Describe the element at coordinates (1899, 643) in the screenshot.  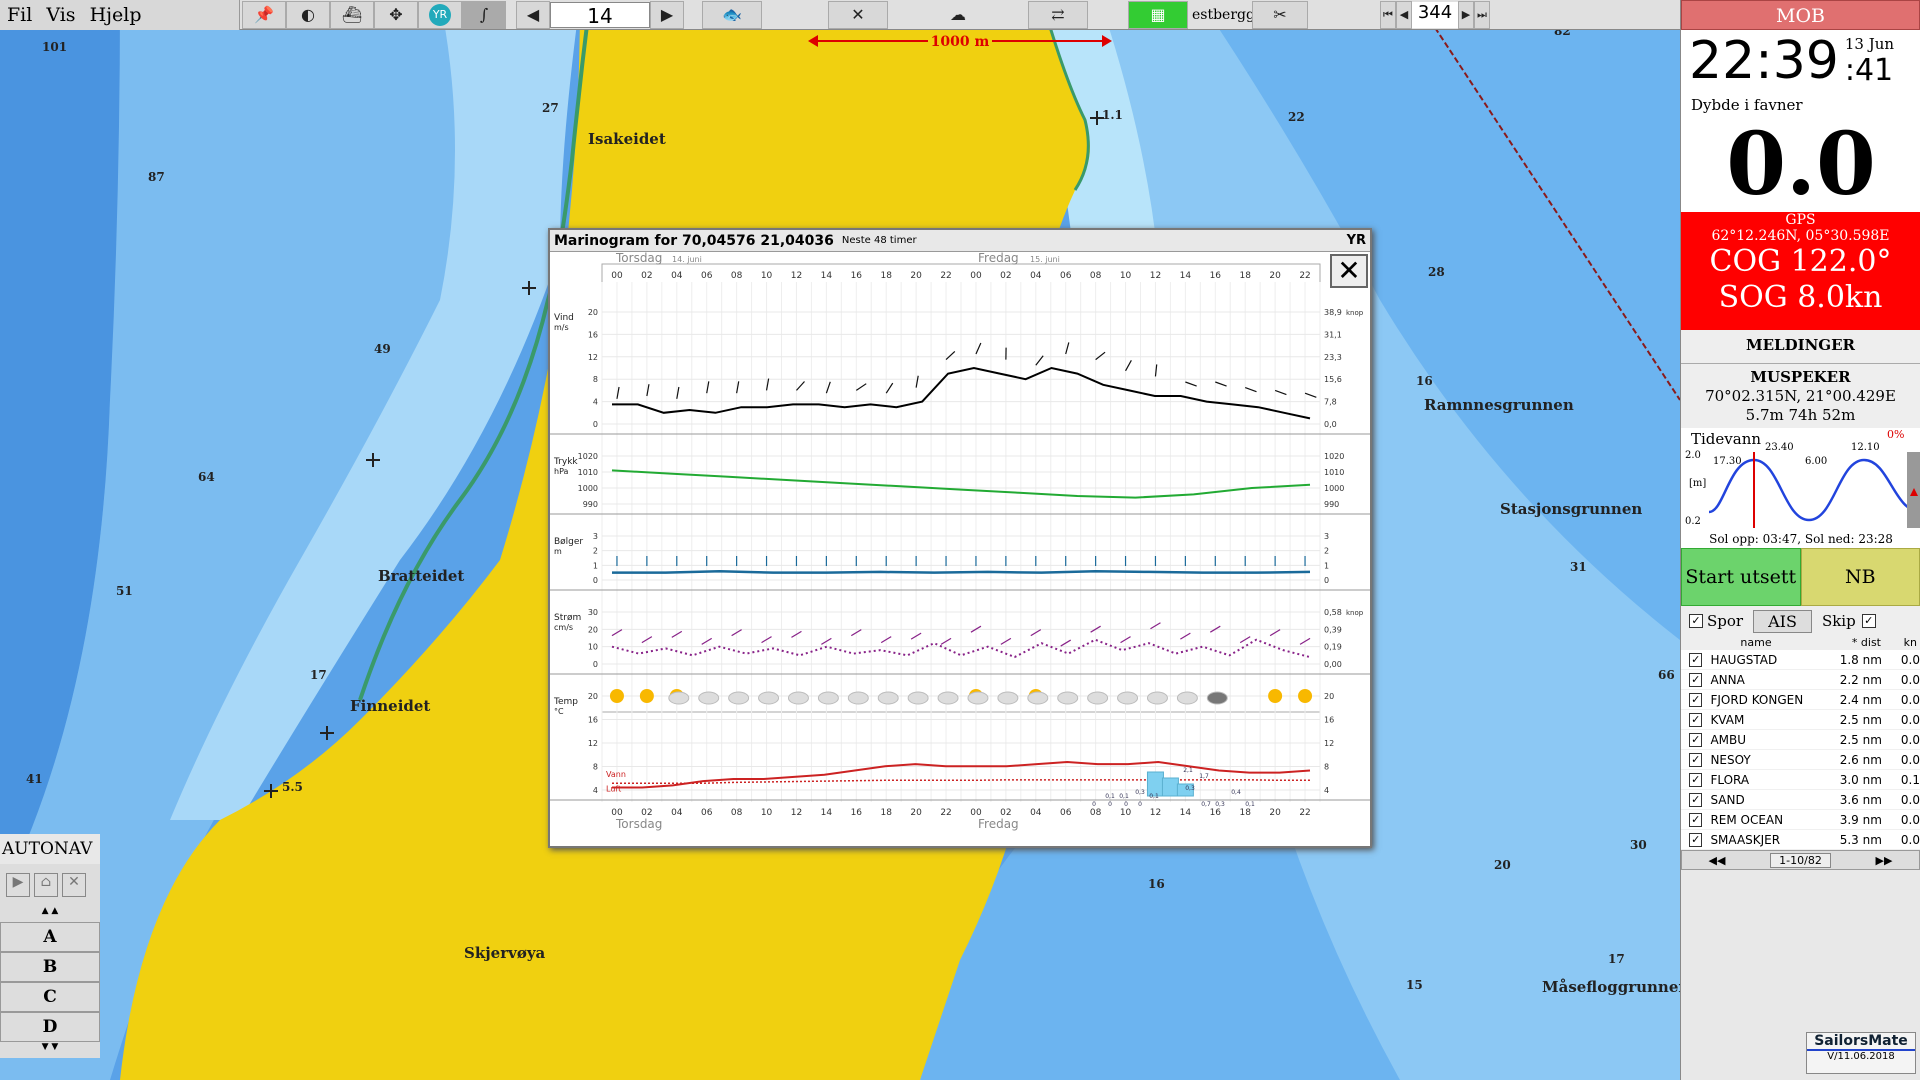
I see `col-kn: kn` at that location.